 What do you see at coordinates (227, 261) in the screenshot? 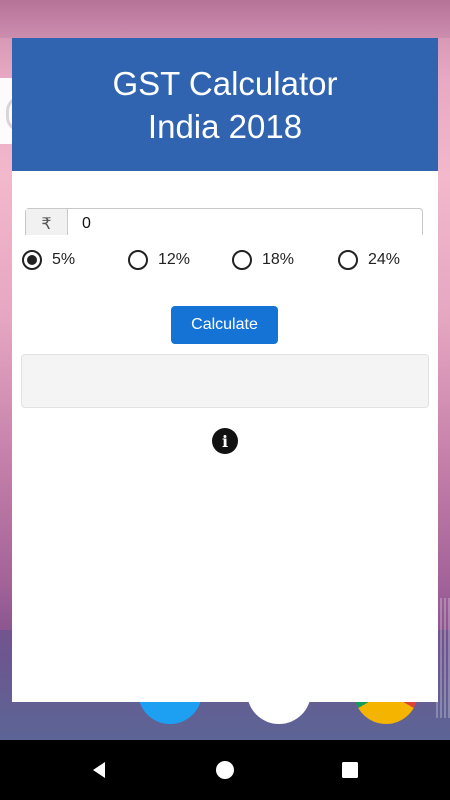
I see `gst-rate-options: 5% 12% 18% 24%` at bounding box center [227, 261].